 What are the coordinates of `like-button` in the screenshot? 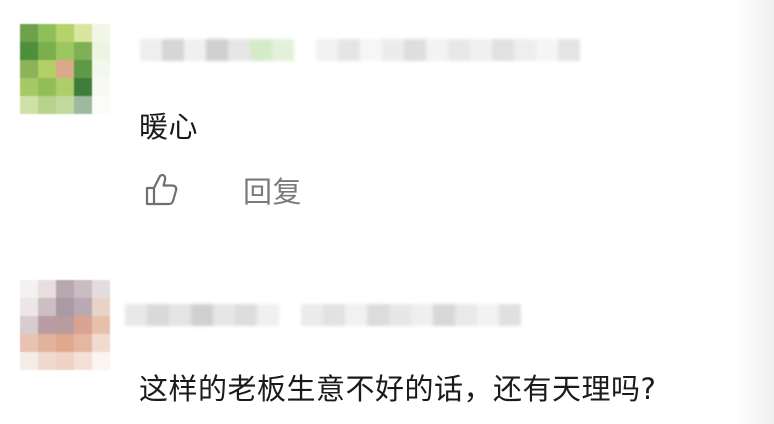 It's located at (161, 190).